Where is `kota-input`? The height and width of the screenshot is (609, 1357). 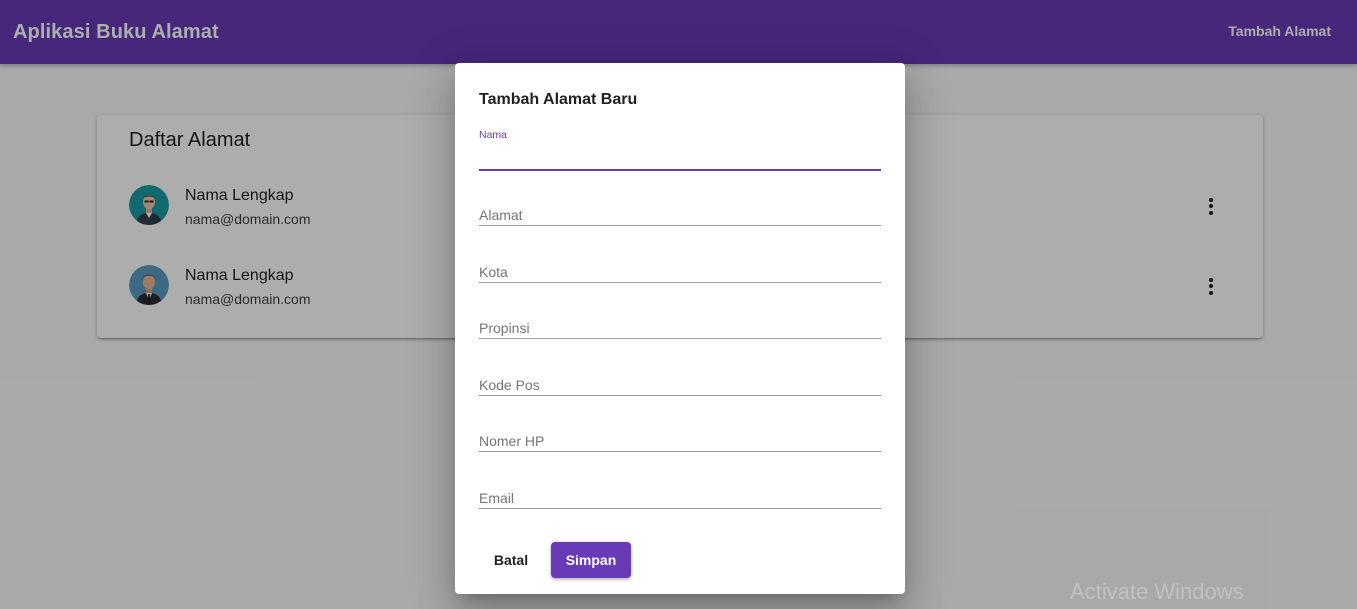 kota-input is located at coordinates (680, 272).